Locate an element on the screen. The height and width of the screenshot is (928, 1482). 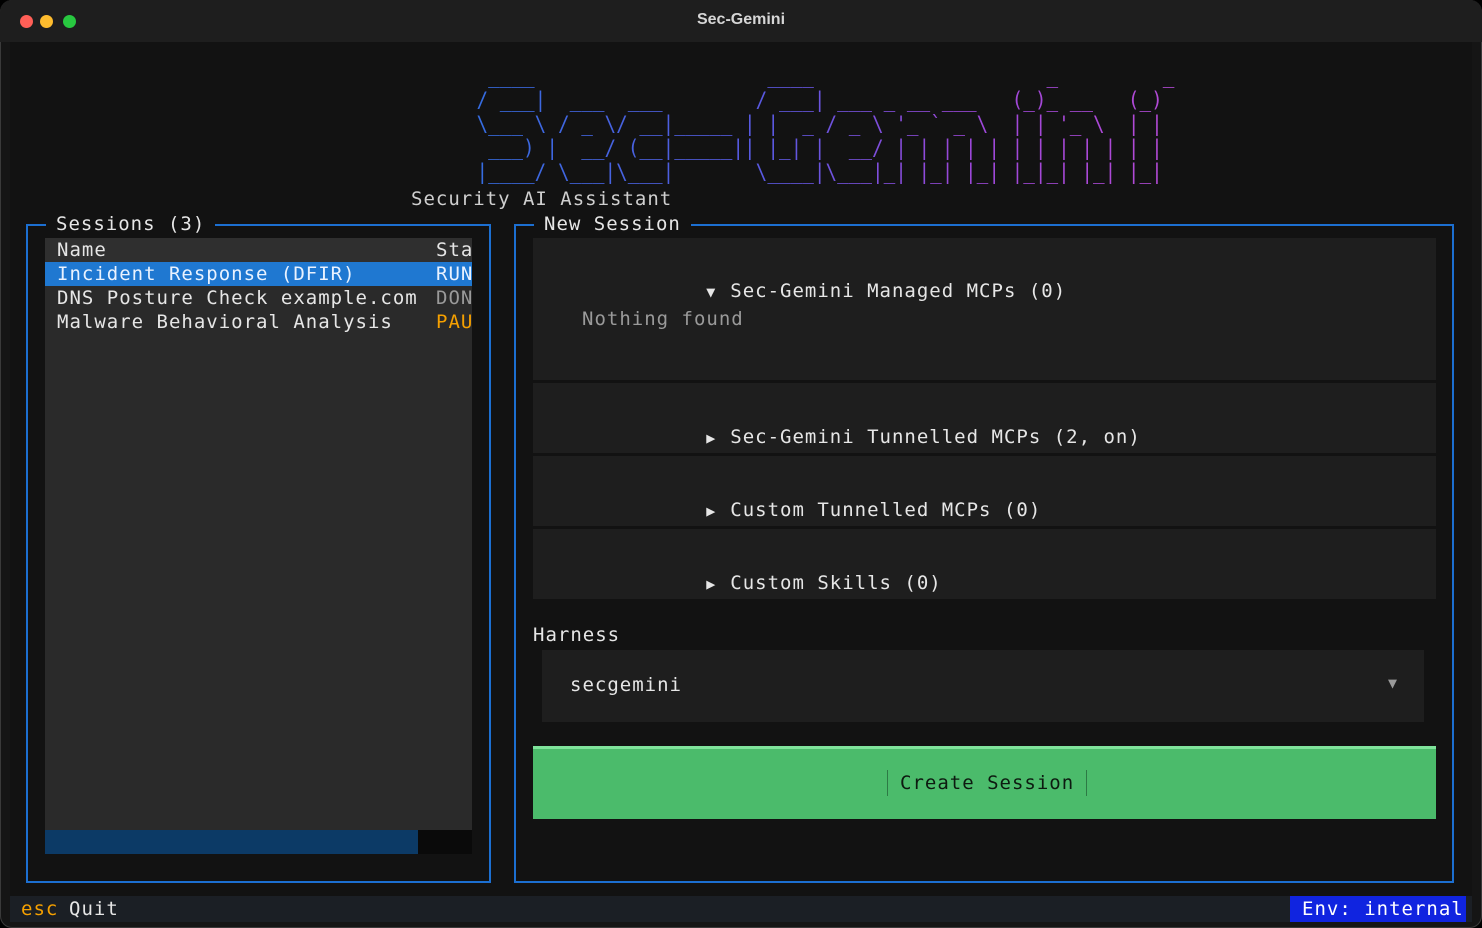
section-label: Sec-Gemini Tunnelled MCPs (2, on) is located at coordinates (935, 437).